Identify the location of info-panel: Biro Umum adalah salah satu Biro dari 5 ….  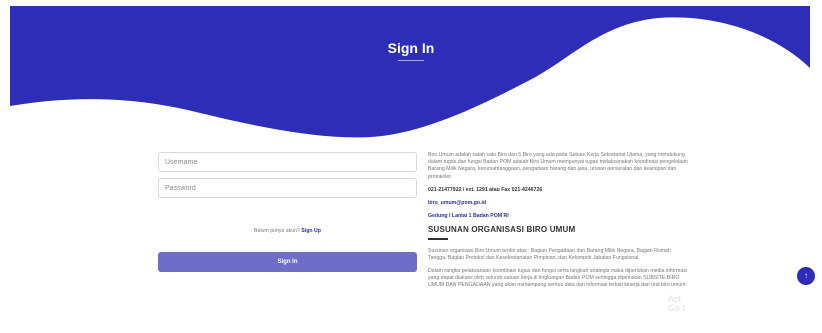
(559, 224).